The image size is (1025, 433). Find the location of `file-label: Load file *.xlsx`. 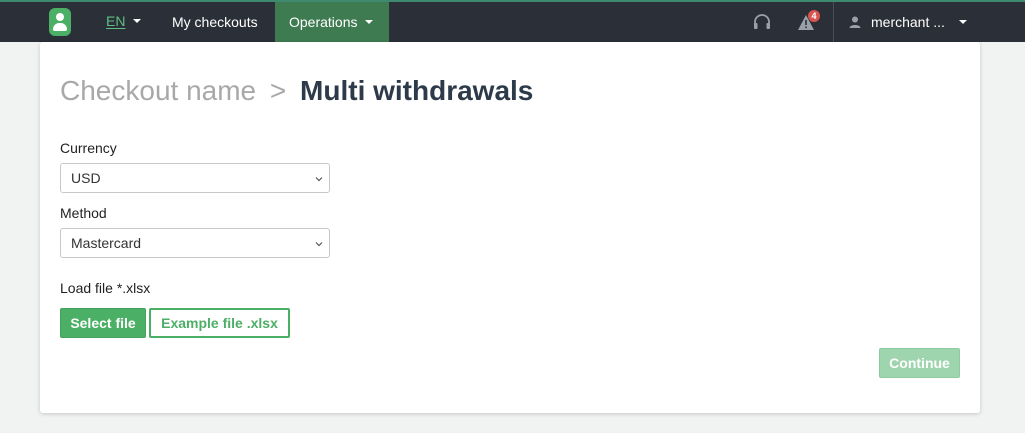

file-label: Load file *.xlsx is located at coordinates (105, 288).